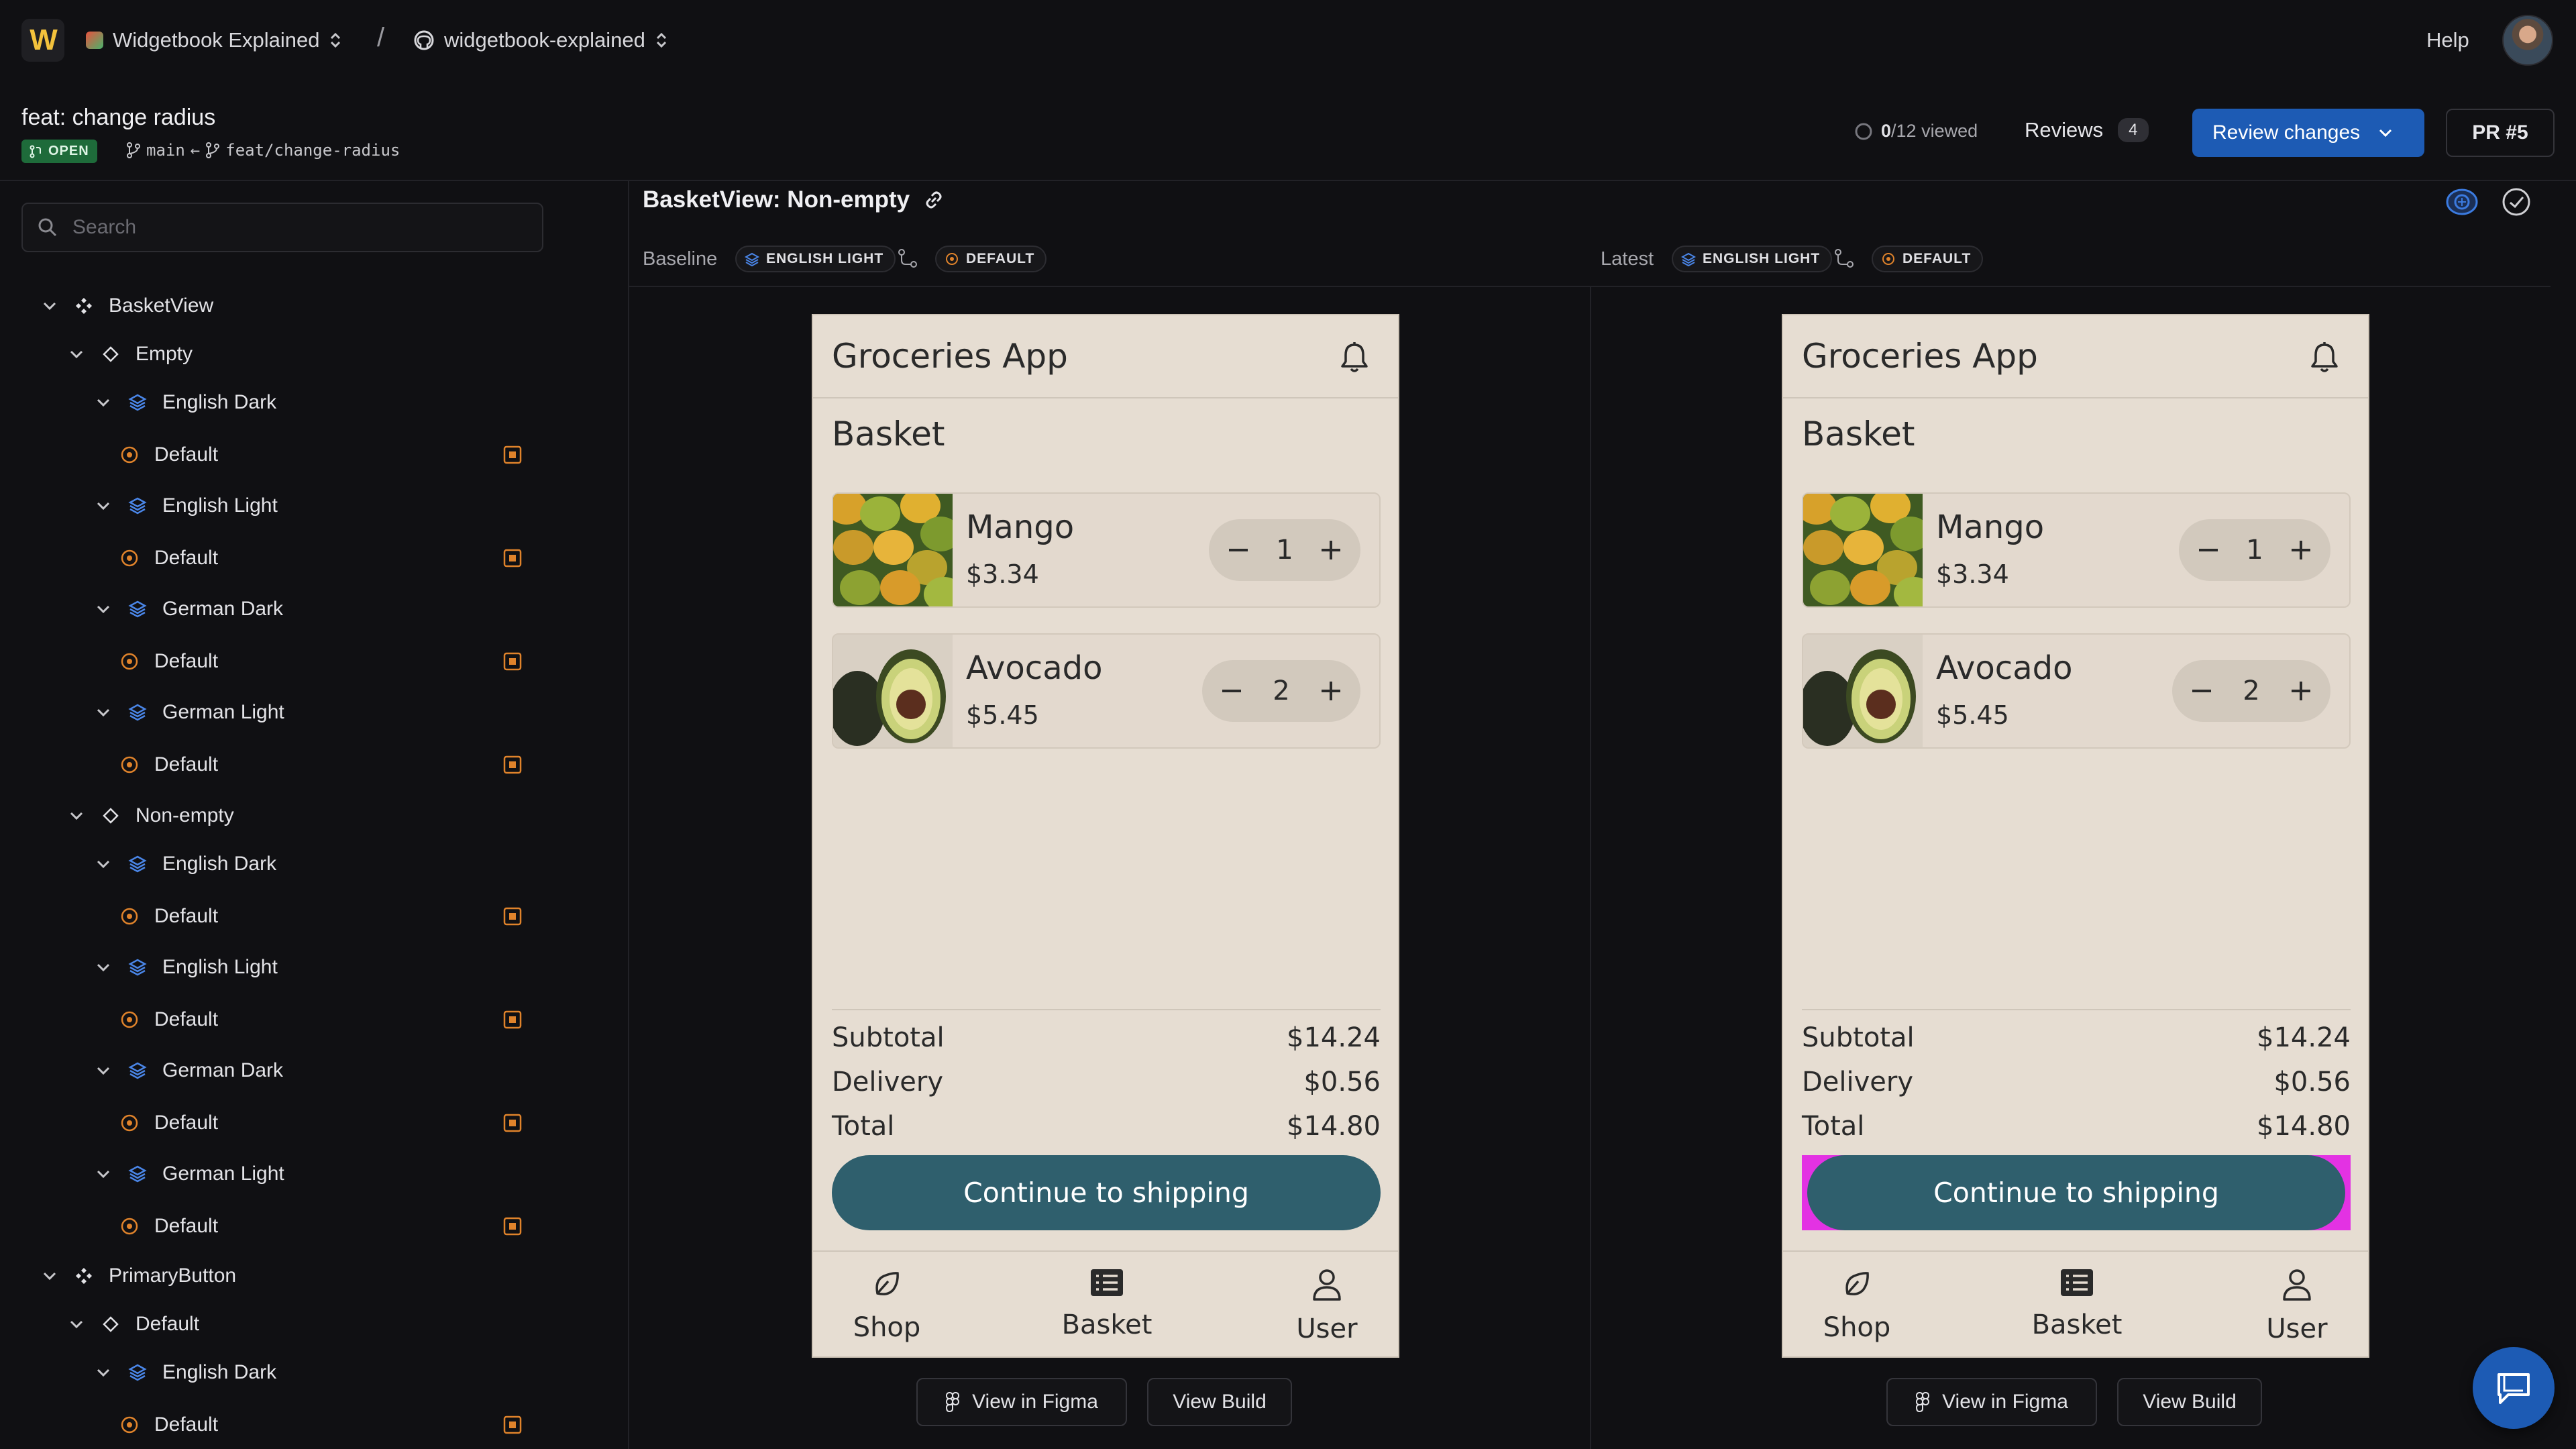 Image resolution: width=2576 pixels, height=1449 pixels. What do you see at coordinates (214, 40) in the screenshot?
I see `workspace-selector: Widgetbook Explained` at bounding box center [214, 40].